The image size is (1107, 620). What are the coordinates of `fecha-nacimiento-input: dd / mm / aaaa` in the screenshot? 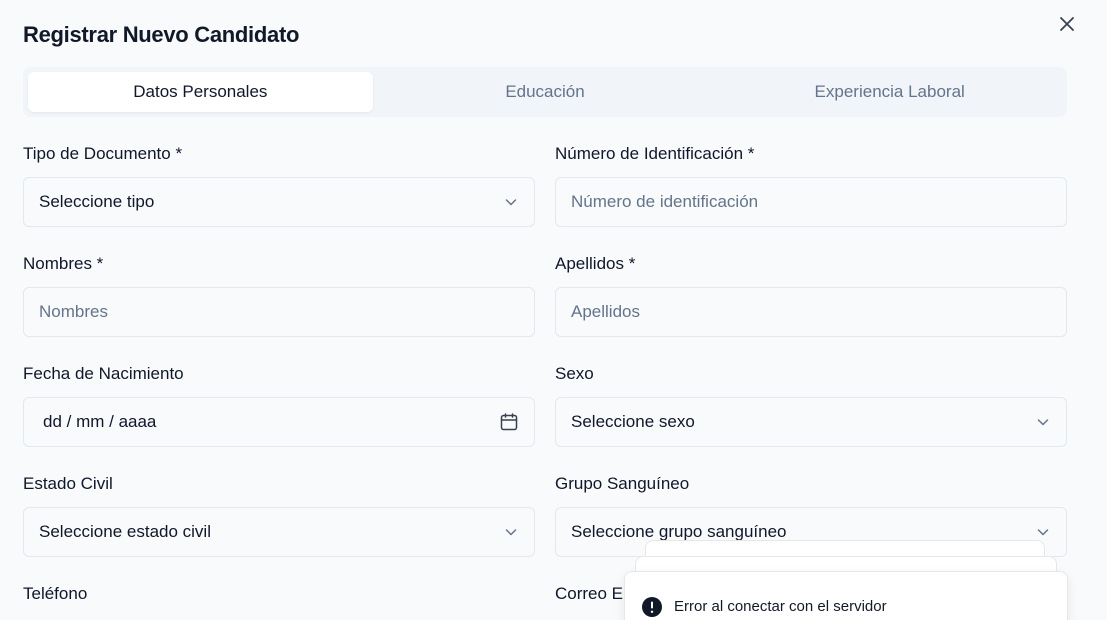 It's located at (279, 422).